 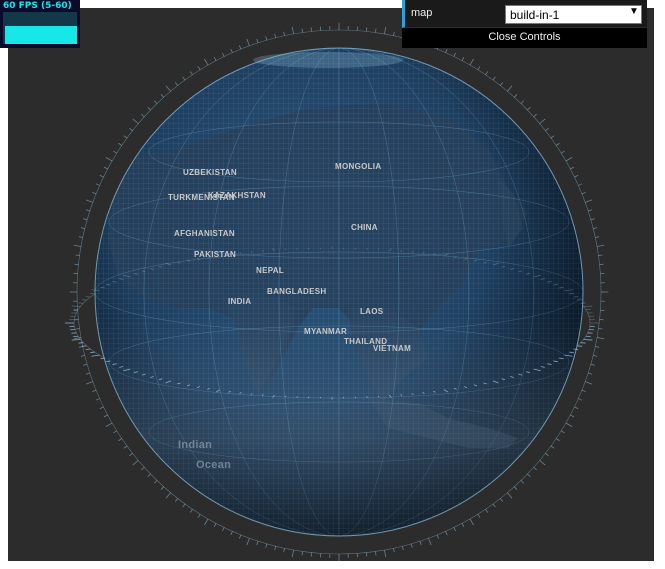 What do you see at coordinates (573, 14) in the screenshot?
I see `map-select: build-in-1` at bounding box center [573, 14].